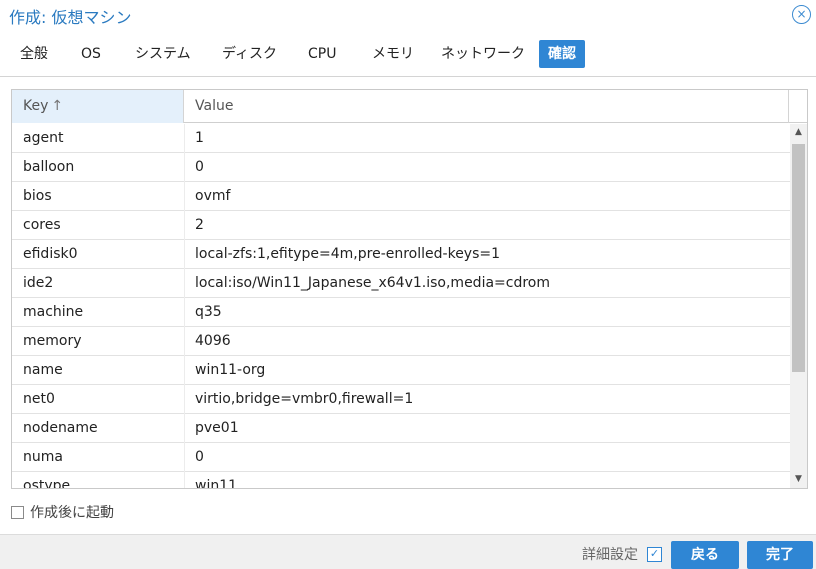  What do you see at coordinates (199, 138) in the screenshot?
I see `row-value: 1` at bounding box center [199, 138].